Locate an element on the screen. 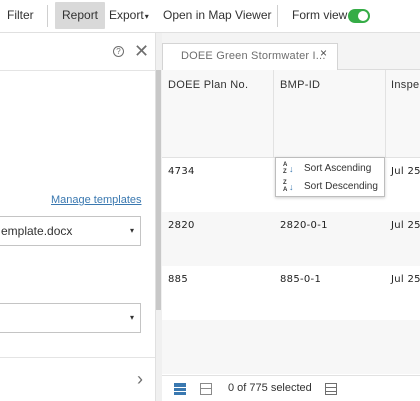 This screenshot has width=420, height=401. column-header-inspection: Inspe is located at coordinates (405, 85).